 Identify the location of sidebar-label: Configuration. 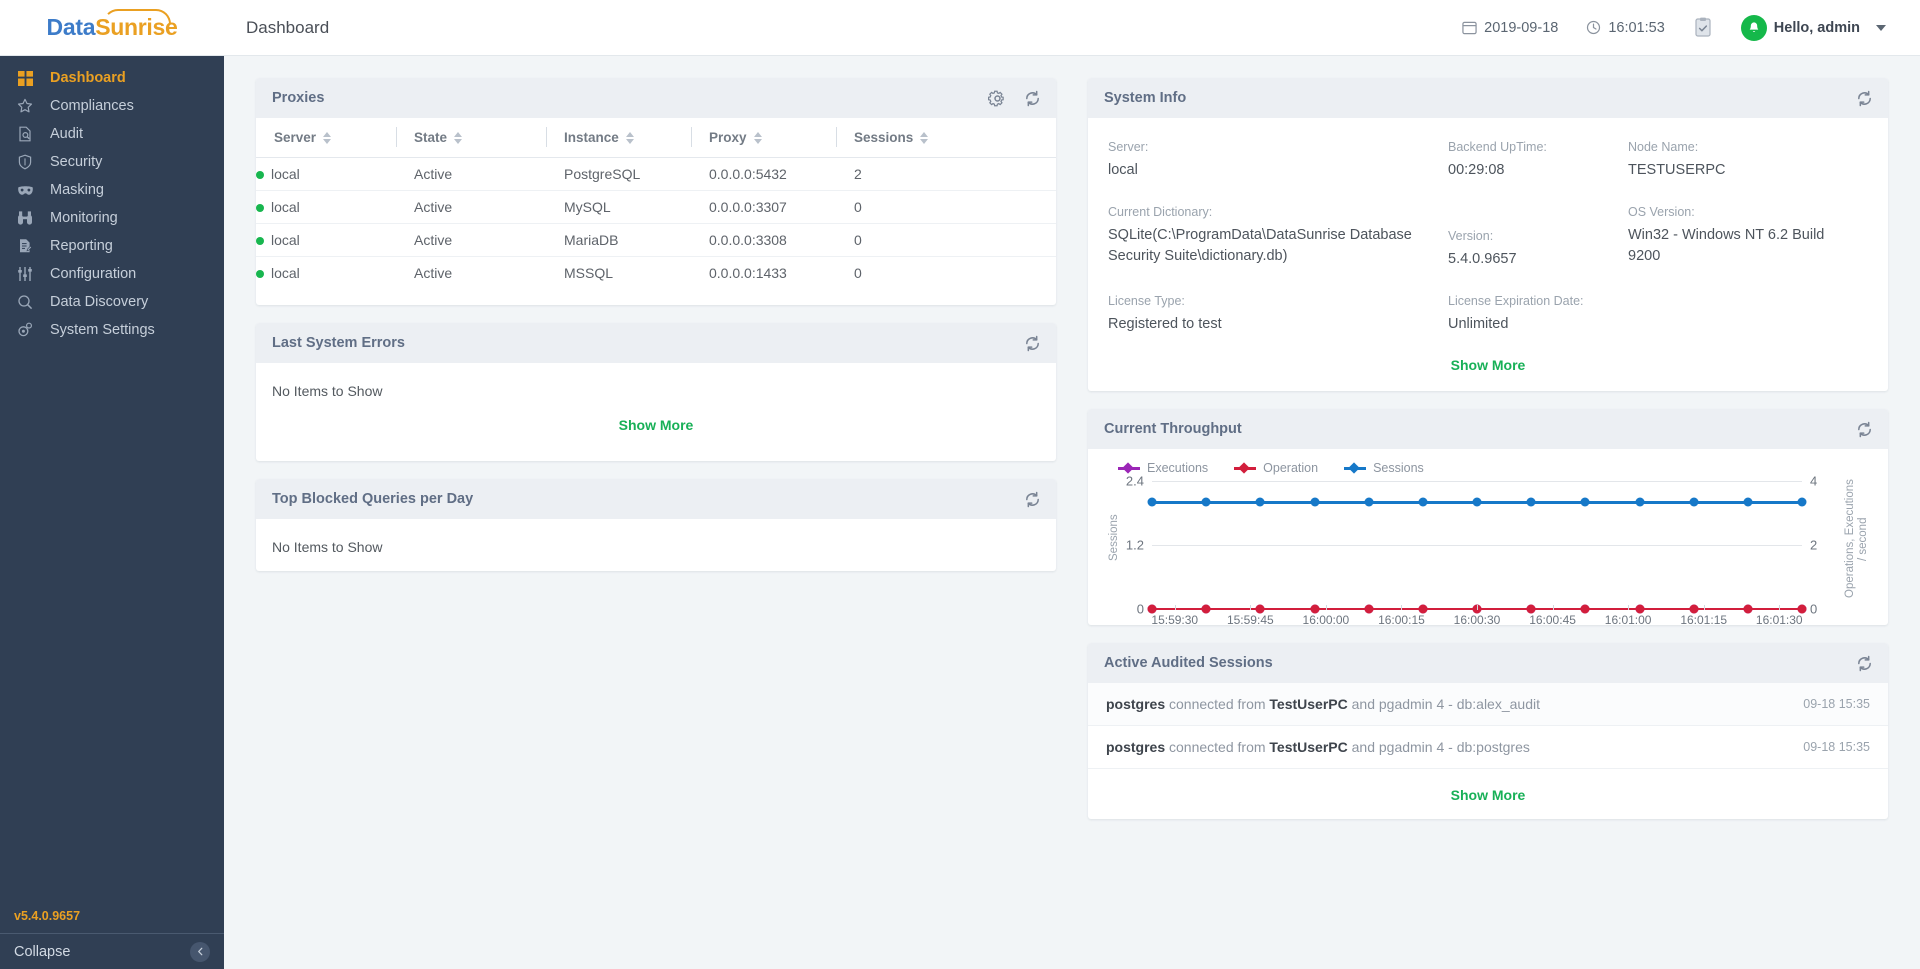
(93, 273).